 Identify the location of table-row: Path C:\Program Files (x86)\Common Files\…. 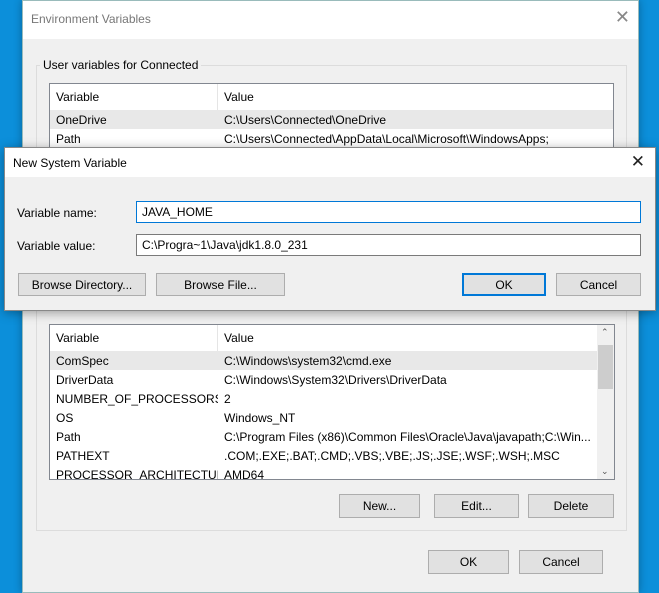
(332, 436).